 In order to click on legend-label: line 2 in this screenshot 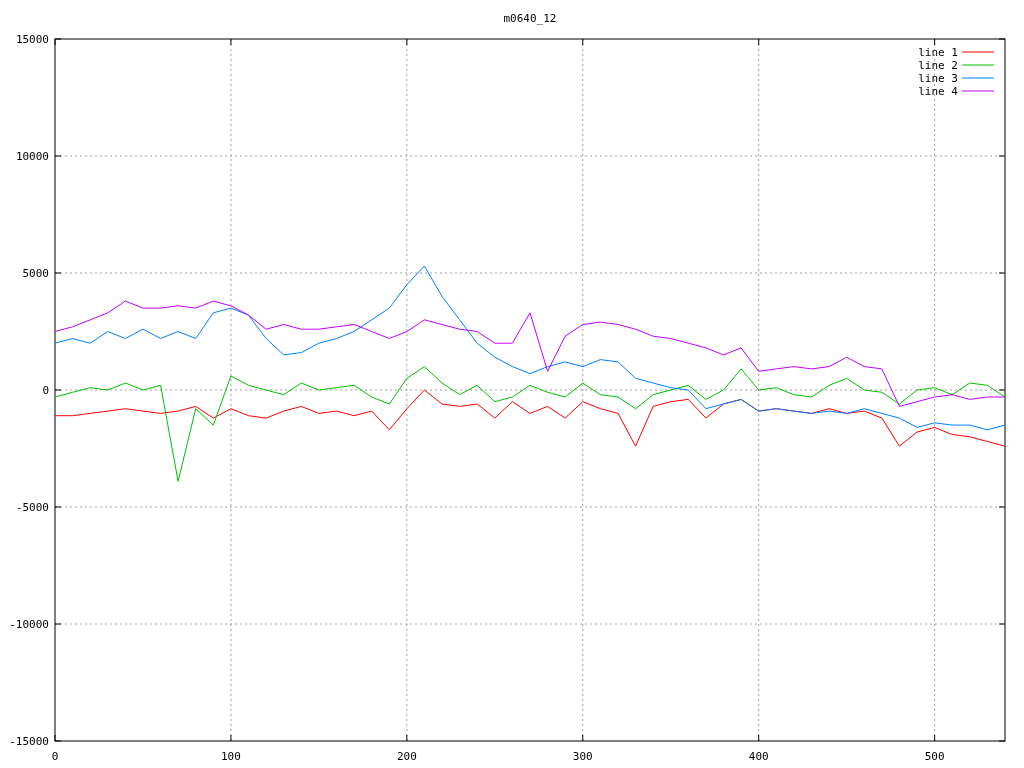, I will do `click(938, 65)`.